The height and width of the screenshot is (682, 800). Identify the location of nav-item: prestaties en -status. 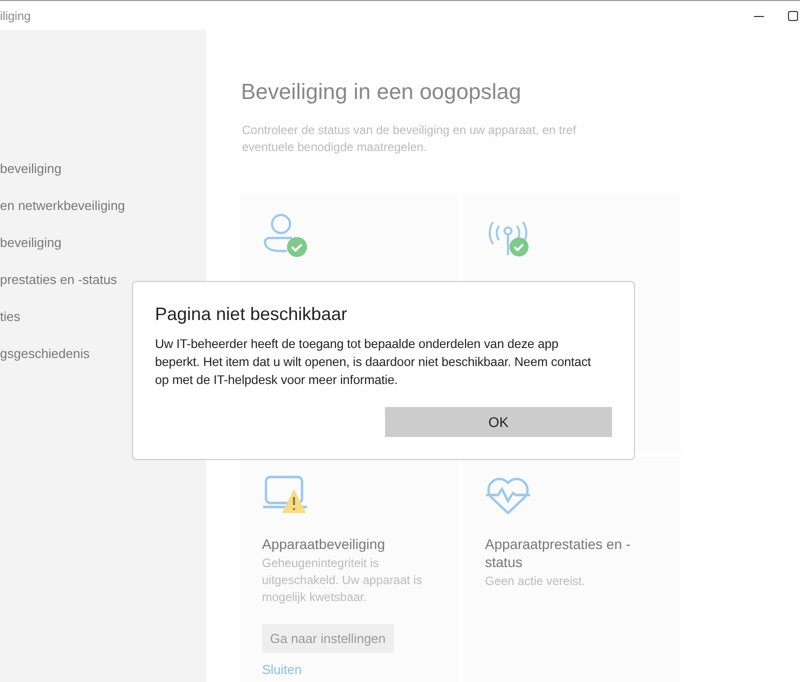
(59, 280).